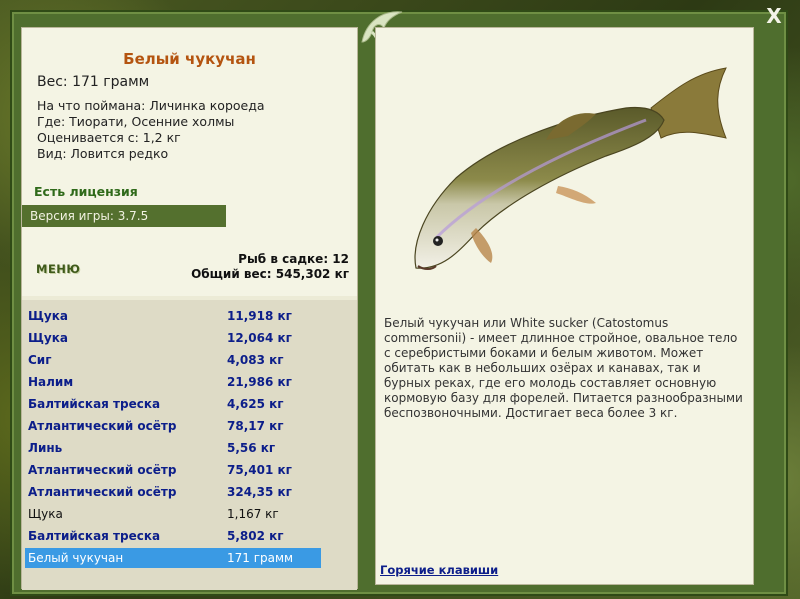  I want to click on catch-fish-weight: 5,802 кг, so click(255, 536).